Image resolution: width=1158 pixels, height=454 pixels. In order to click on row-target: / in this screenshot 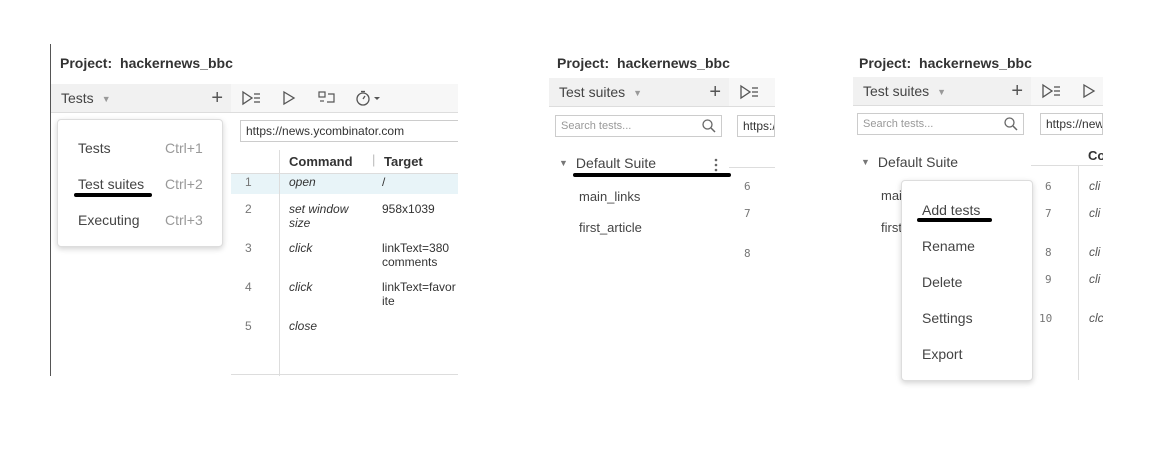, I will do `click(384, 182)`.